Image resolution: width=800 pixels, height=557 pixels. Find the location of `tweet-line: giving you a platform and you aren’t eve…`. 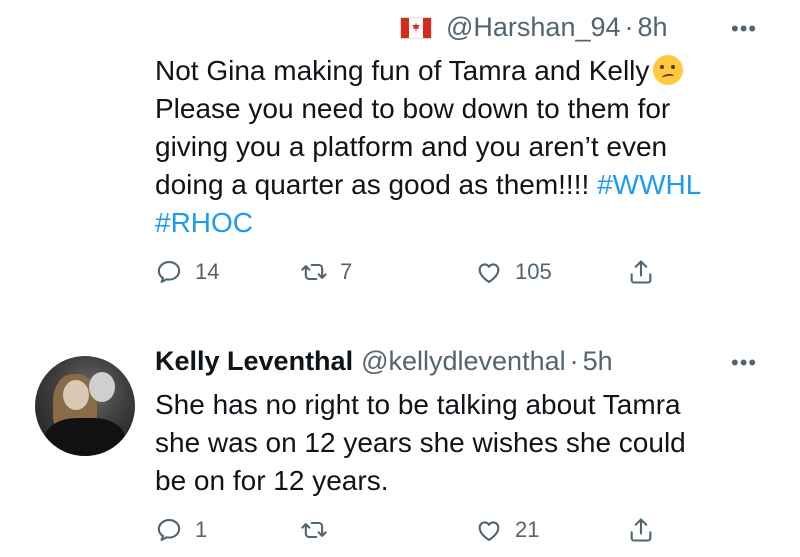

tweet-line: giving you a platform and you aren’t eve… is located at coordinates (411, 146).